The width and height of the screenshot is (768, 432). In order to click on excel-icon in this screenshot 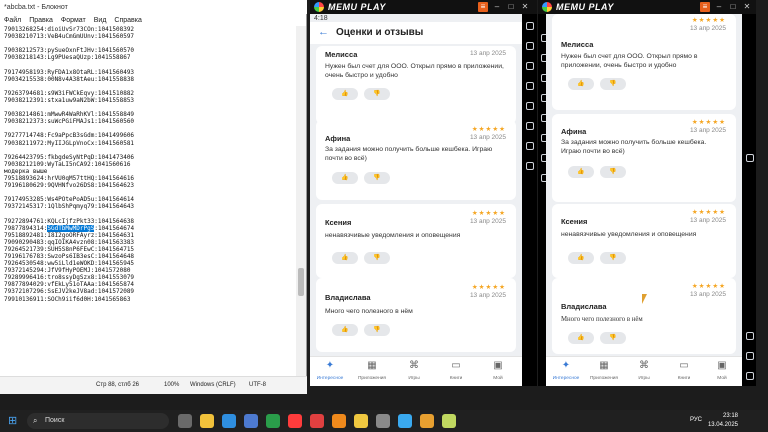, I will do `click(273, 421)`.